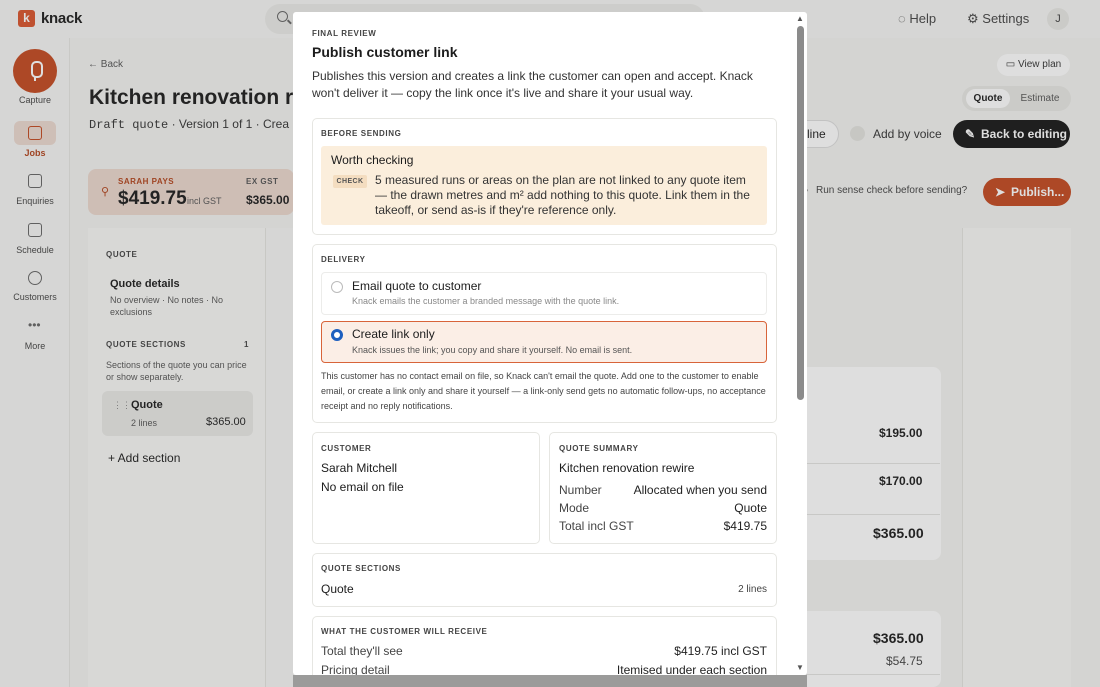 The image size is (1100, 687). Describe the element at coordinates (627, 468) in the screenshot. I see `summary-title: Kitchen renovation rewire` at that location.